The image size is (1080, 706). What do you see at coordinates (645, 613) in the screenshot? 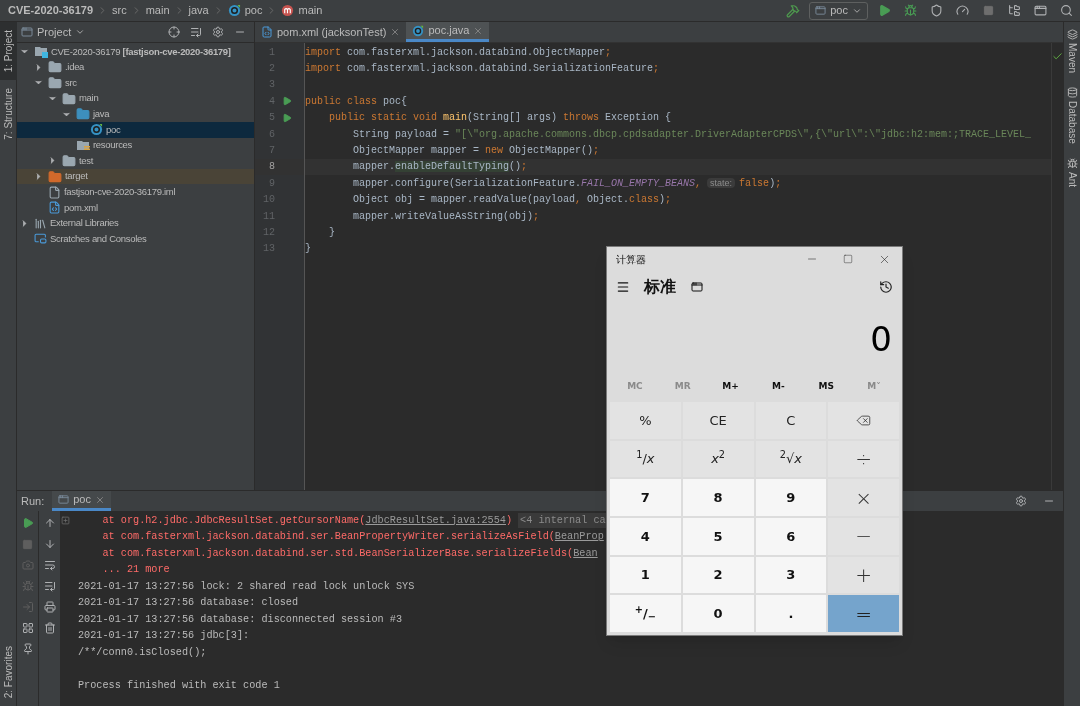
I see `calculator-key: $^{+}$/$_{−}$` at bounding box center [645, 613].